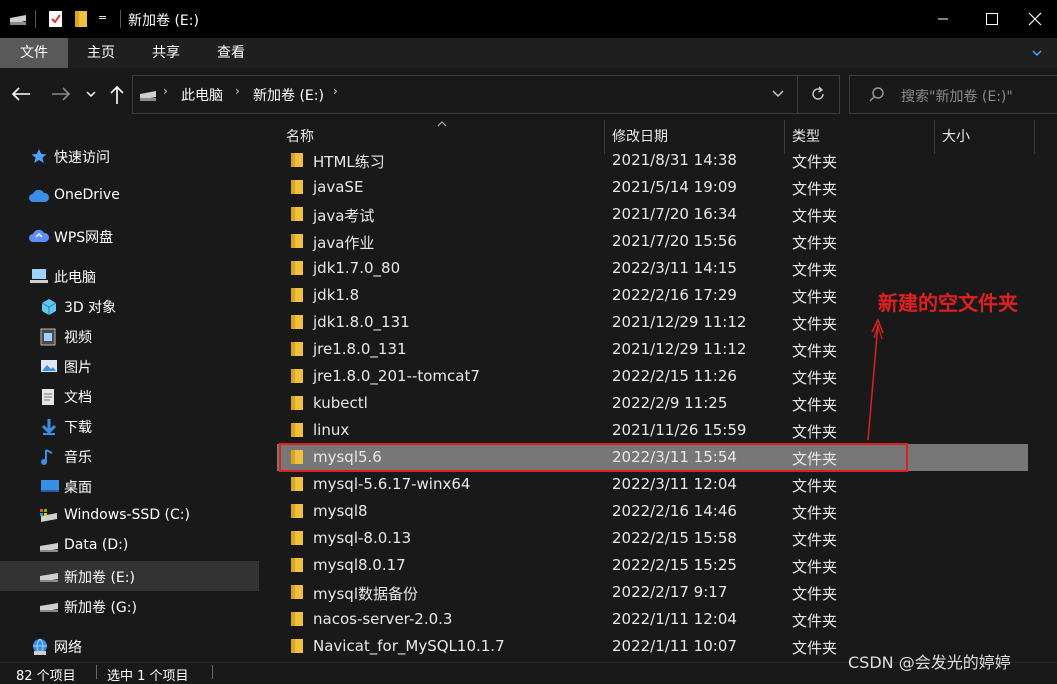 Image resolution: width=1057 pixels, height=684 pixels. What do you see at coordinates (101, 53) in the screenshot?
I see `tab-home: 主页` at bounding box center [101, 53].